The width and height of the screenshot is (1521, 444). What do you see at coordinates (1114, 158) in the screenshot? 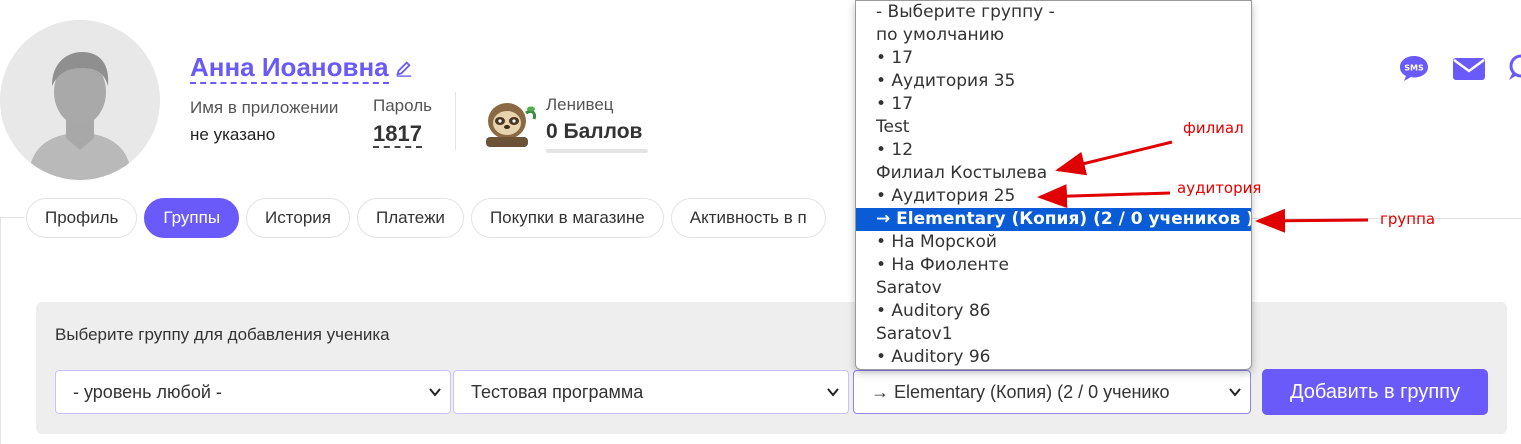
I see `branch-arrow` at bounding box center [1114, 158].